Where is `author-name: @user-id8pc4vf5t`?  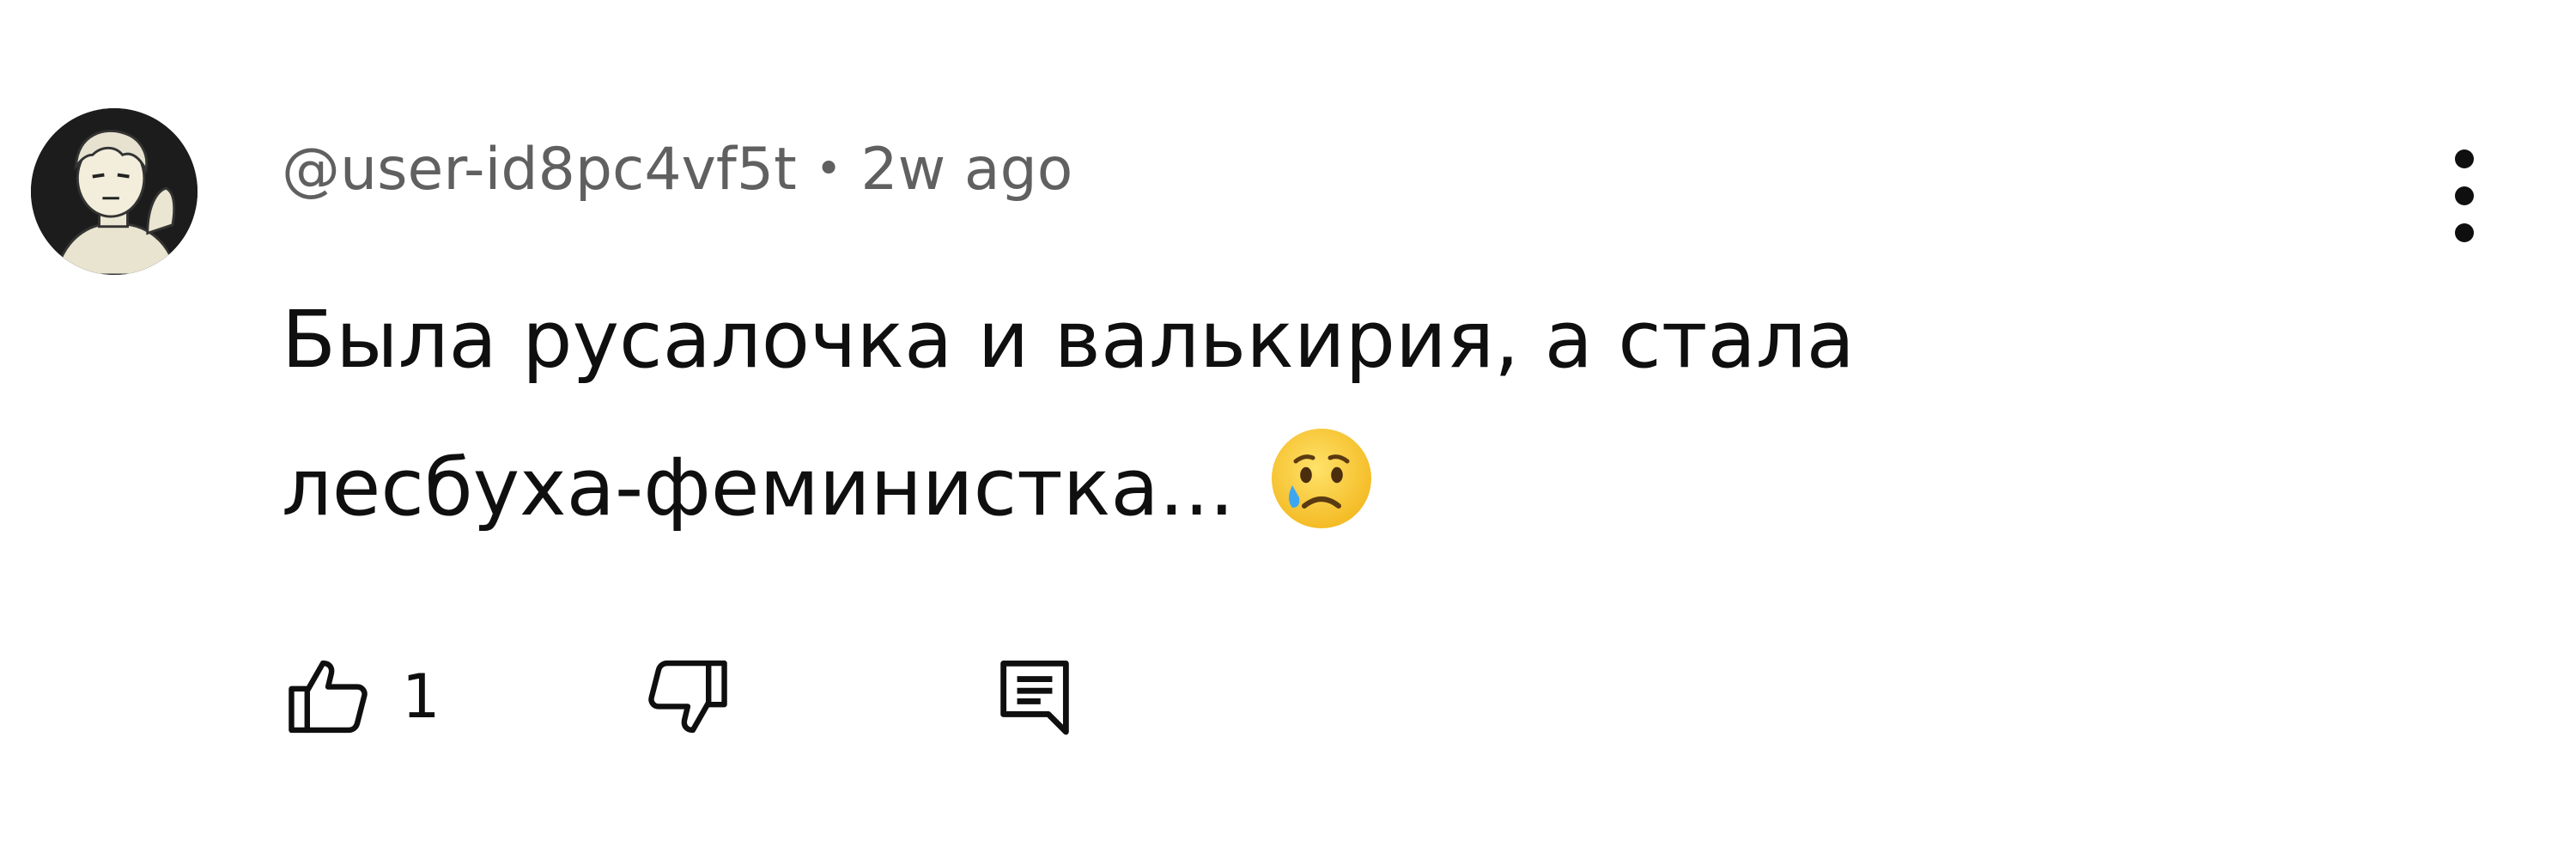 author-name: @user-id8pc4vf5t is located at coordinates (539, 170).